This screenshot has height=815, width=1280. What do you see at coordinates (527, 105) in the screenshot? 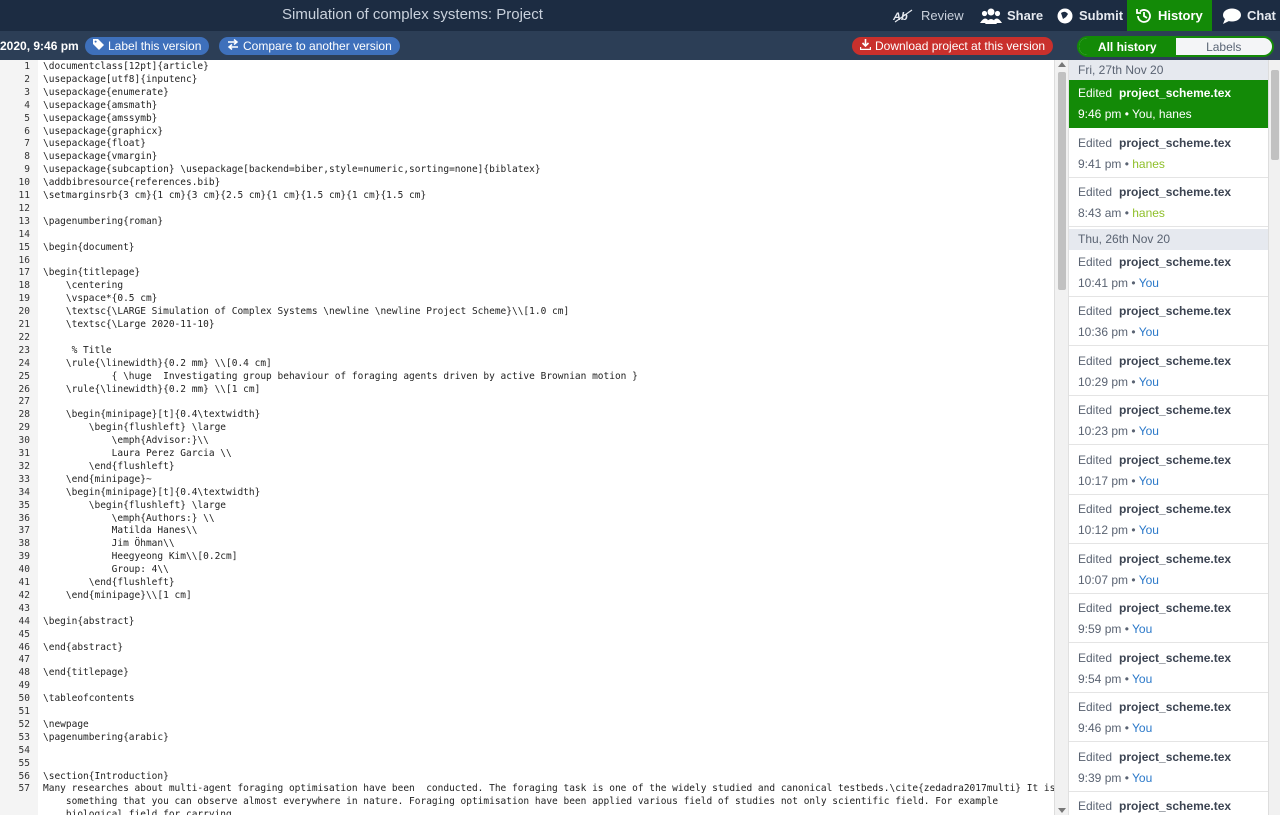
I see `code-line: 4 \usepackage{amsmath}` at bounding box center [527, 105].